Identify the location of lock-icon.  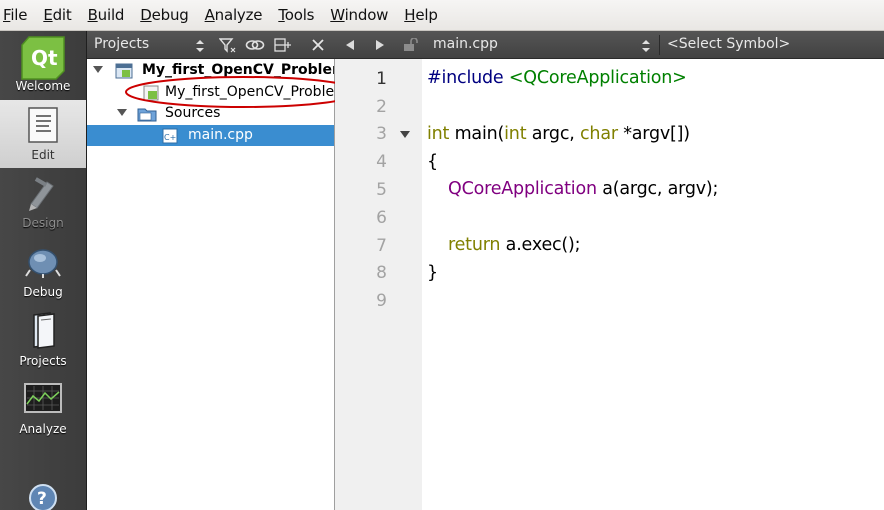
(411, 45).